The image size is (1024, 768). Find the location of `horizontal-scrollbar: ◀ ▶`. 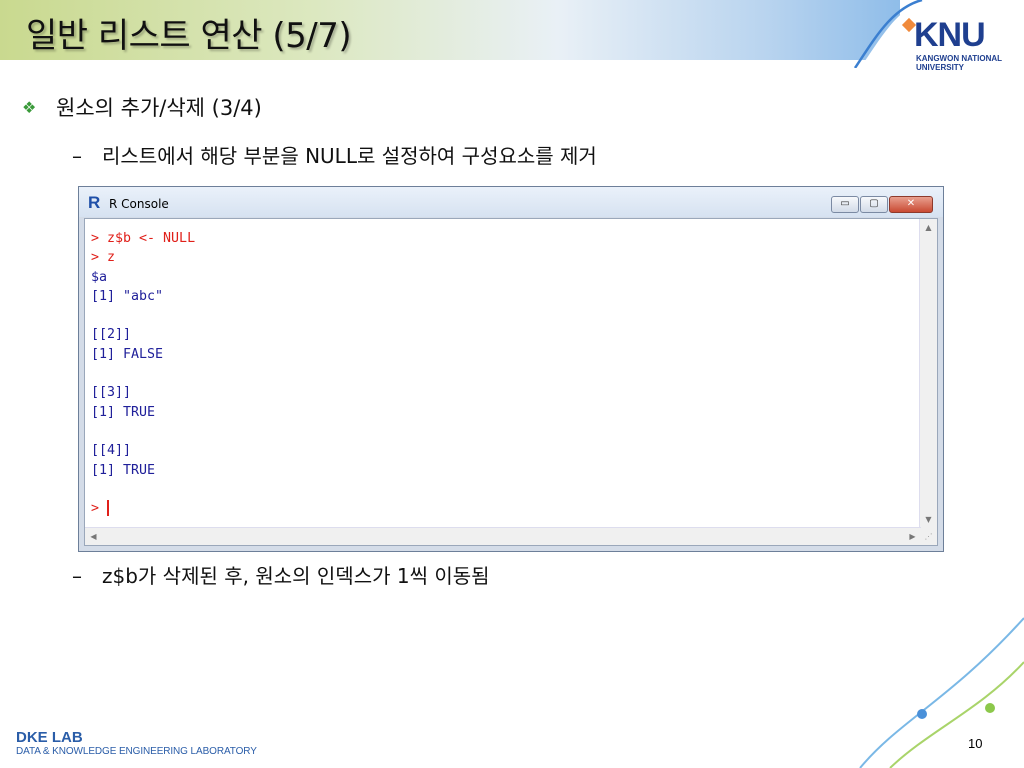

horizontal-scrollbar: ◀ ▶ is located at coordinates (503, 536).